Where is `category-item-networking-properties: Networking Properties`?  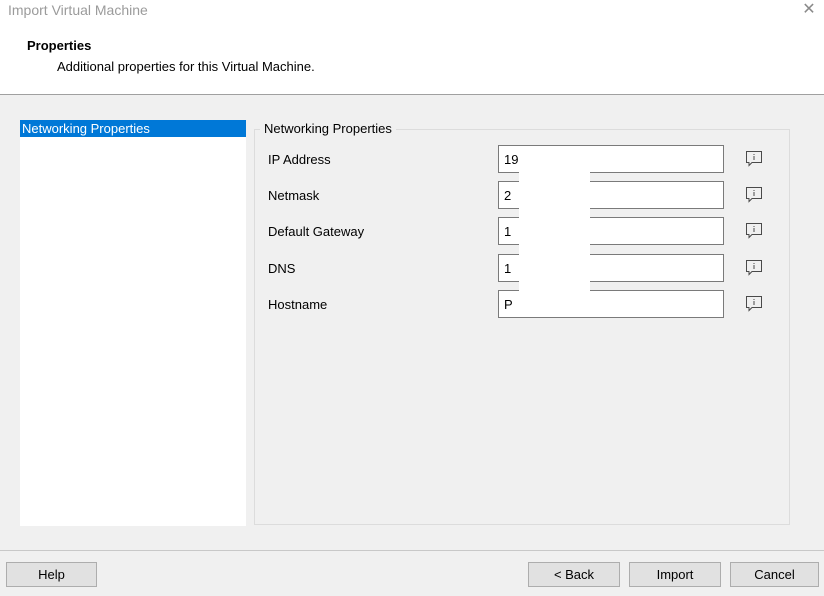
category-item-networking-properties: Networking Properties is located at coordinates (133, 128).